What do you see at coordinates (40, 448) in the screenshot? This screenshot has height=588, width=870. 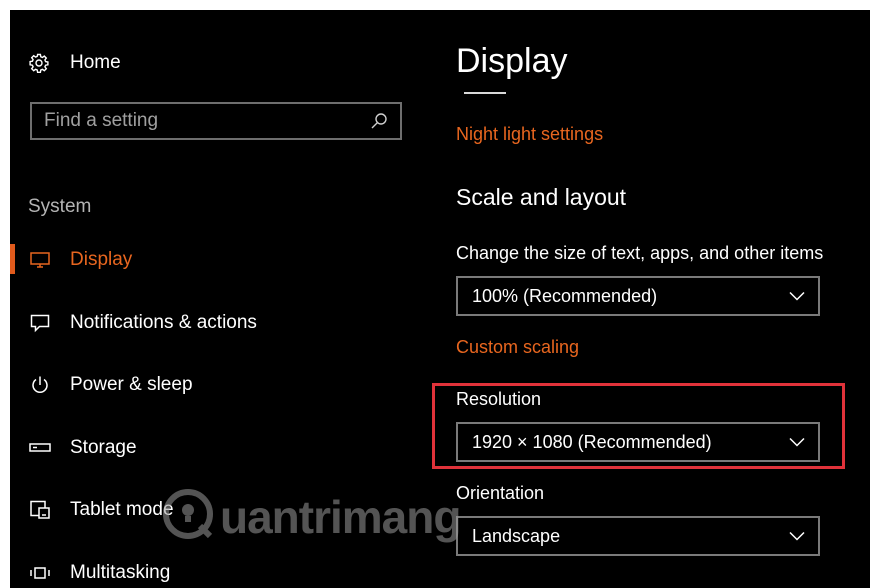 I see `storage-icon` at bounding box center [40, 448].